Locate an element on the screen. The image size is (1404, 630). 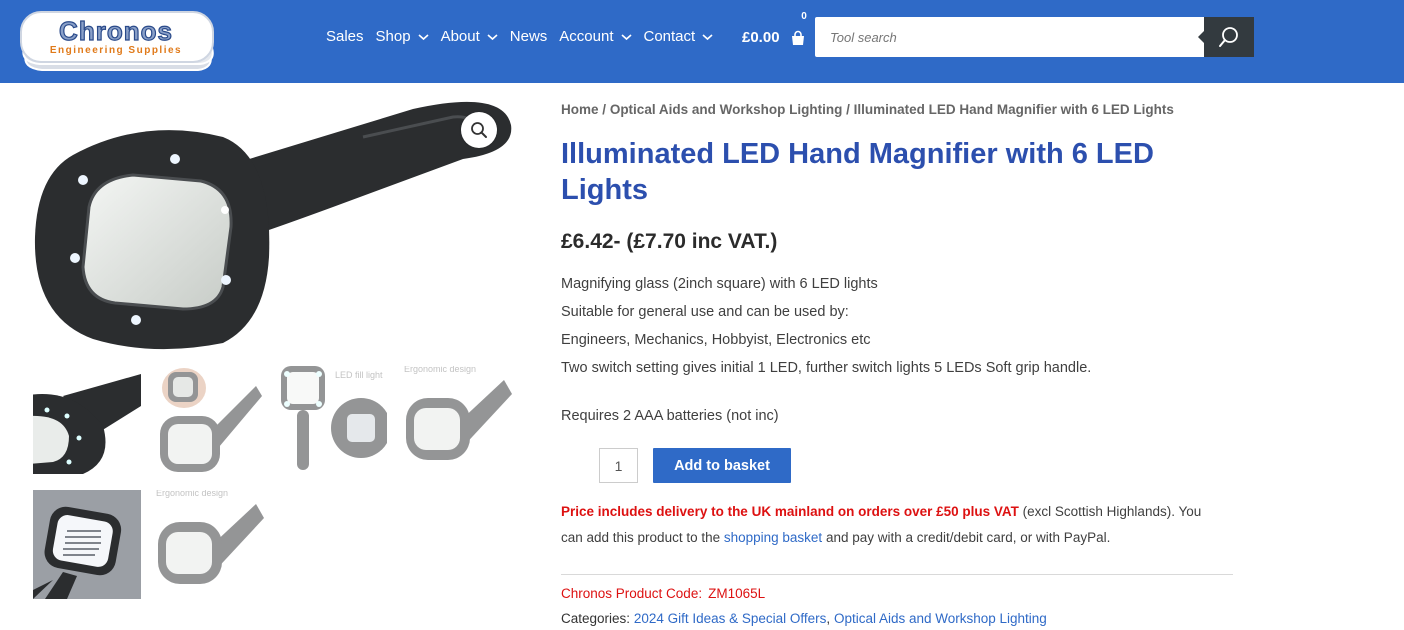
nav-label: Account is located at coordinates (586, 36).